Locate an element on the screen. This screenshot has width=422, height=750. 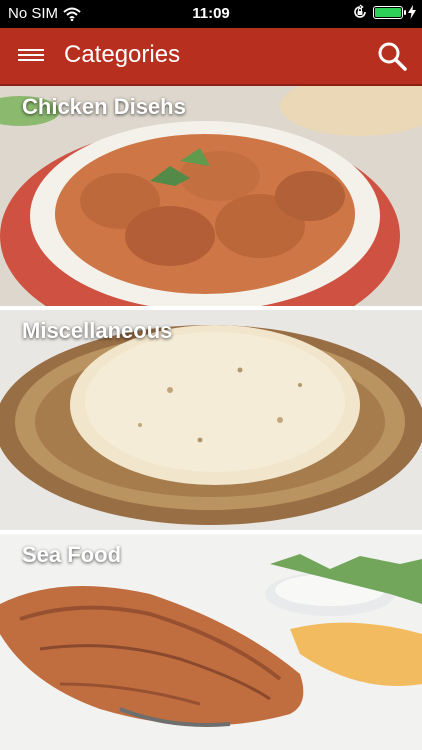
app-bar: Categories is located at coordinates (211, 56).